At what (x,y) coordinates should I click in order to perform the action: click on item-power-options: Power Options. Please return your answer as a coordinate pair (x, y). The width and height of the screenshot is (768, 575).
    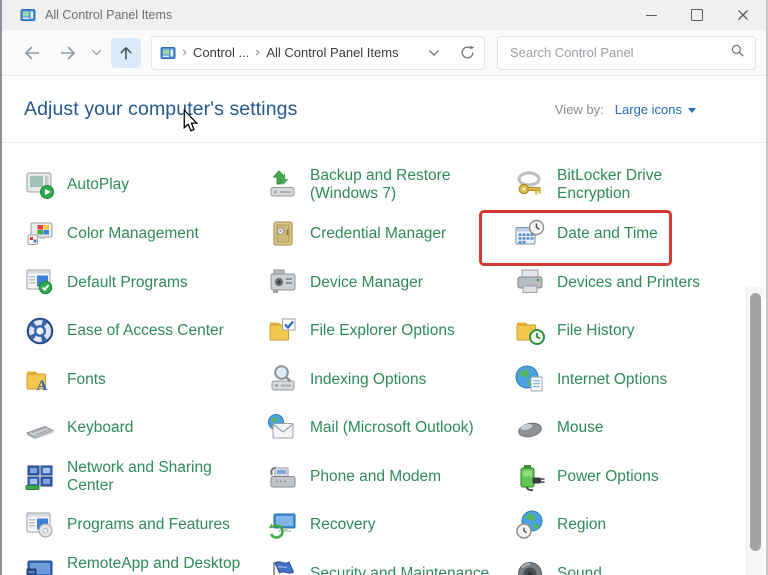
    Looking at the image, I should click on (619, 477).